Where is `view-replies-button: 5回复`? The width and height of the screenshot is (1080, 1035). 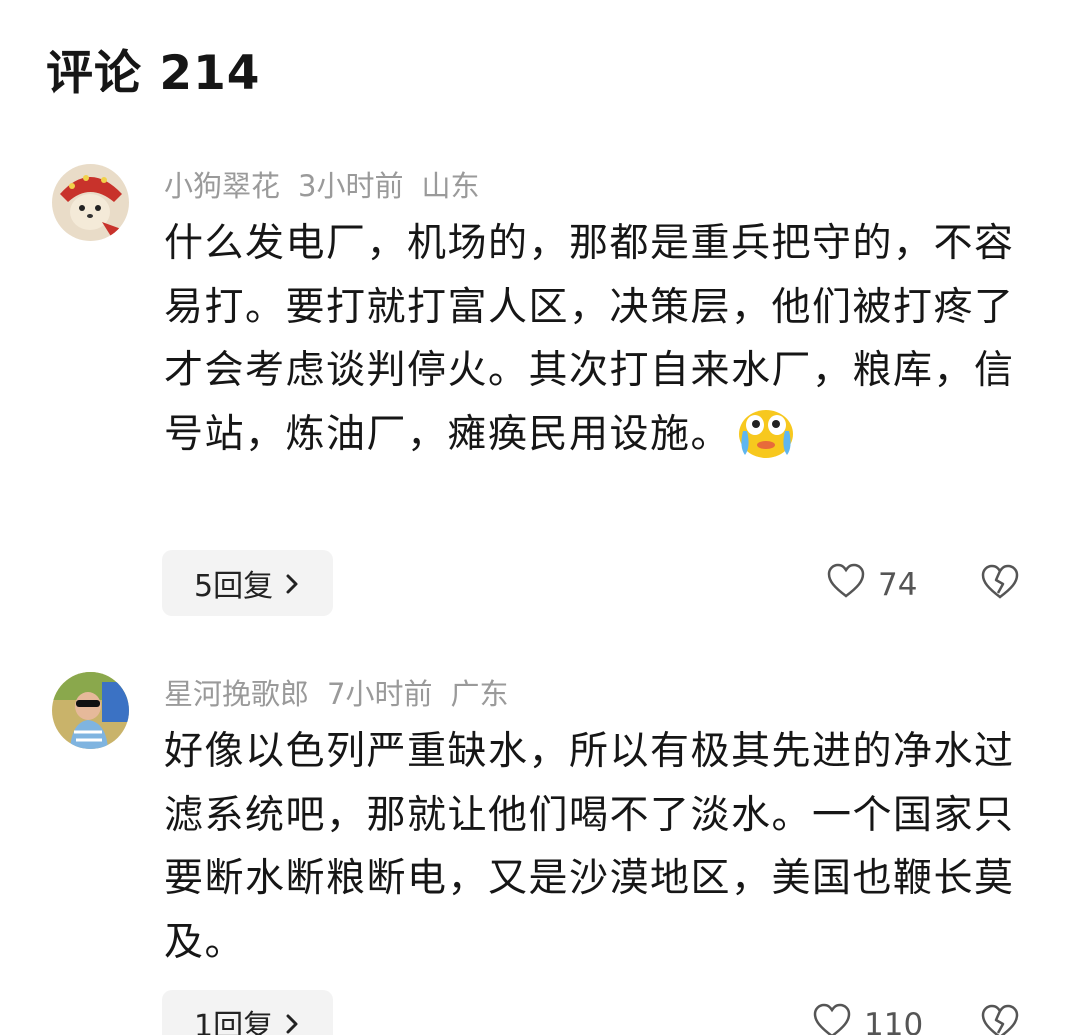 view-replies-button: 5回复 is located at coordinates (248, 583).